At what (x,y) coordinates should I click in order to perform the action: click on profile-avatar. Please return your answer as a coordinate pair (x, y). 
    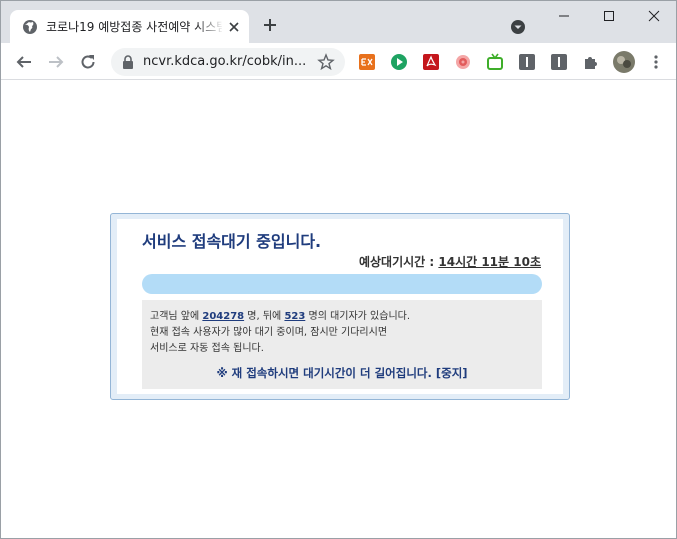
    Looking at the image, I should click on (624, 62).